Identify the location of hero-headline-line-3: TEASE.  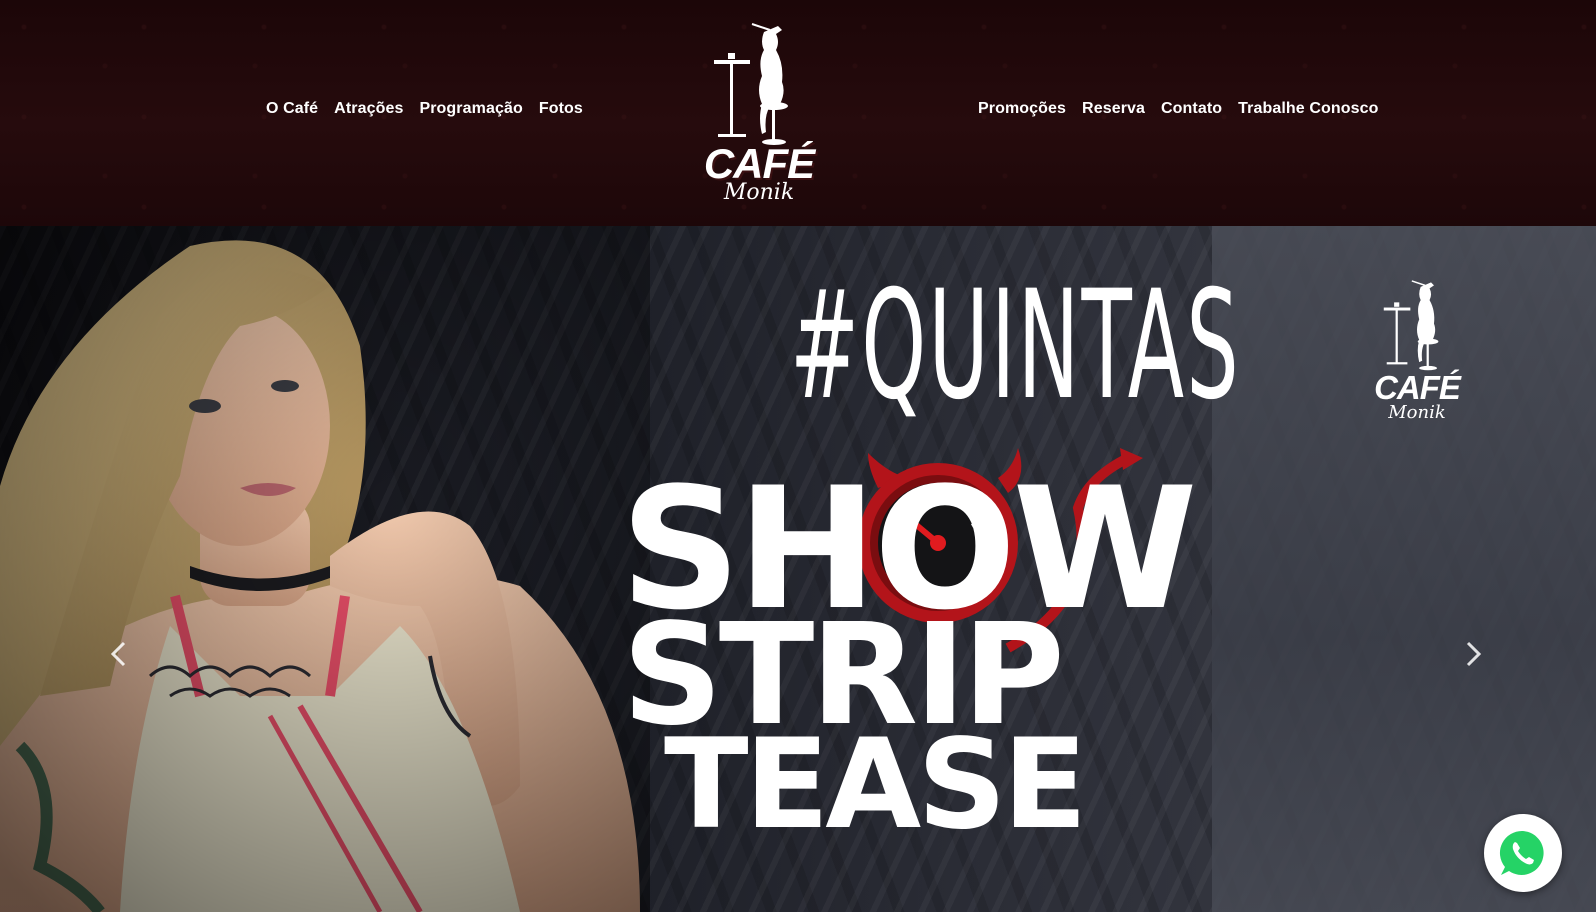
(875, 785).